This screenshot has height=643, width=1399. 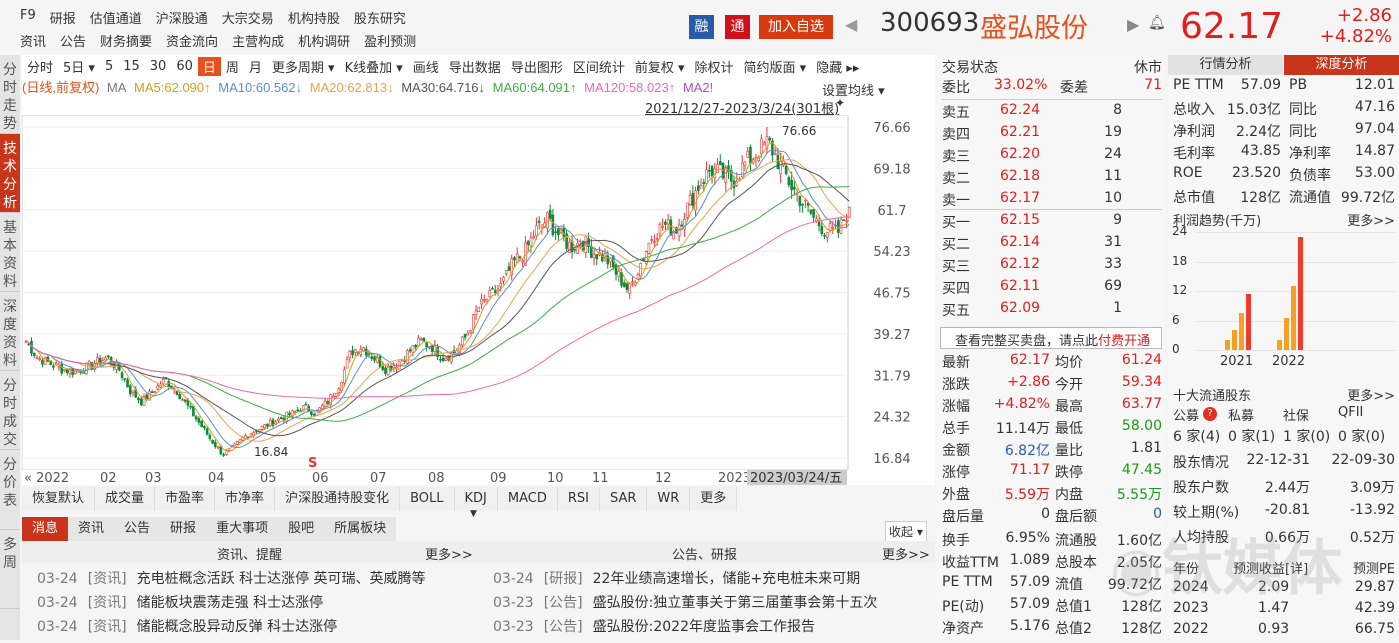 I want to click on toolbar-item: 60, so click(x=184, y=66).